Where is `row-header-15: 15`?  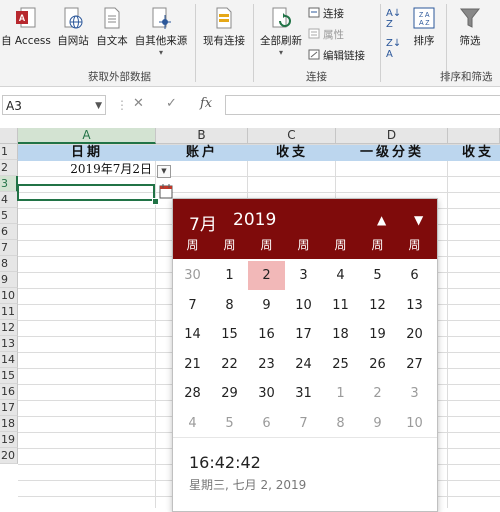
row-header-15: 15 is located at coordinates (9, 376).